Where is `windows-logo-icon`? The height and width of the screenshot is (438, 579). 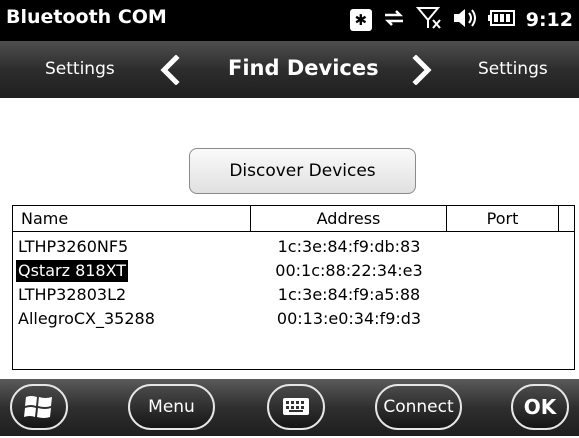
windows-logo-icon is located at coordinates (39, 411).